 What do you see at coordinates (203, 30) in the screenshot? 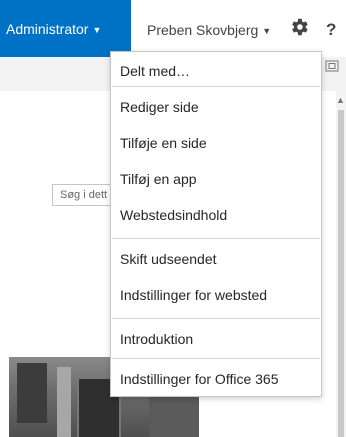
I see `user-label: Preben Skovbjerg` at bounding box center [203, 30].